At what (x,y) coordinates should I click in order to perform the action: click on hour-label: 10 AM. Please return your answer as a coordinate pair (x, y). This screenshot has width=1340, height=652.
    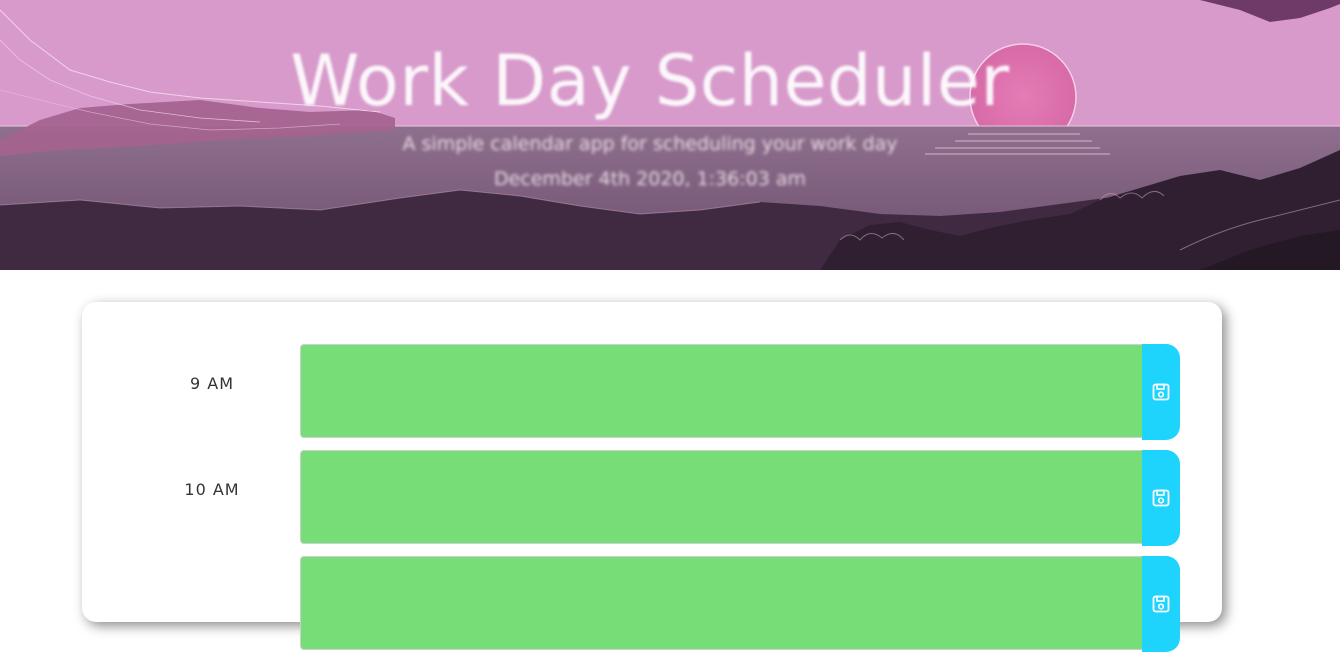
    Looking at the image, I should click on (212, 489).